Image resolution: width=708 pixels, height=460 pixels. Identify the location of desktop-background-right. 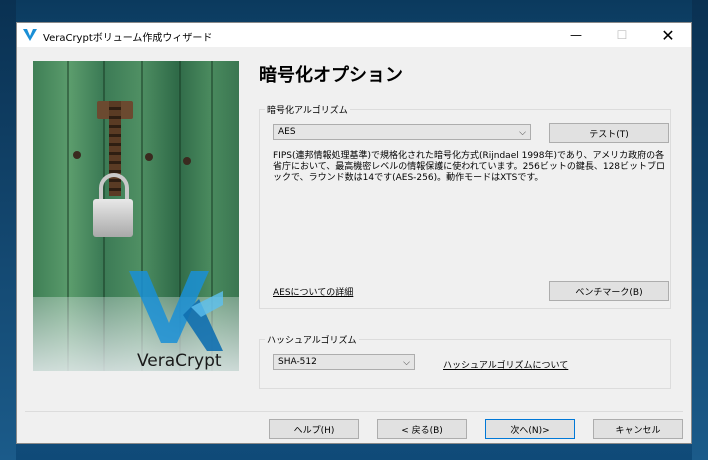
(700, 230).